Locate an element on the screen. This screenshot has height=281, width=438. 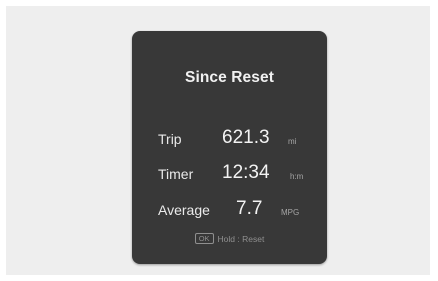
trip-row: Trip 621.3 mi is located at coordinates (229, 138).